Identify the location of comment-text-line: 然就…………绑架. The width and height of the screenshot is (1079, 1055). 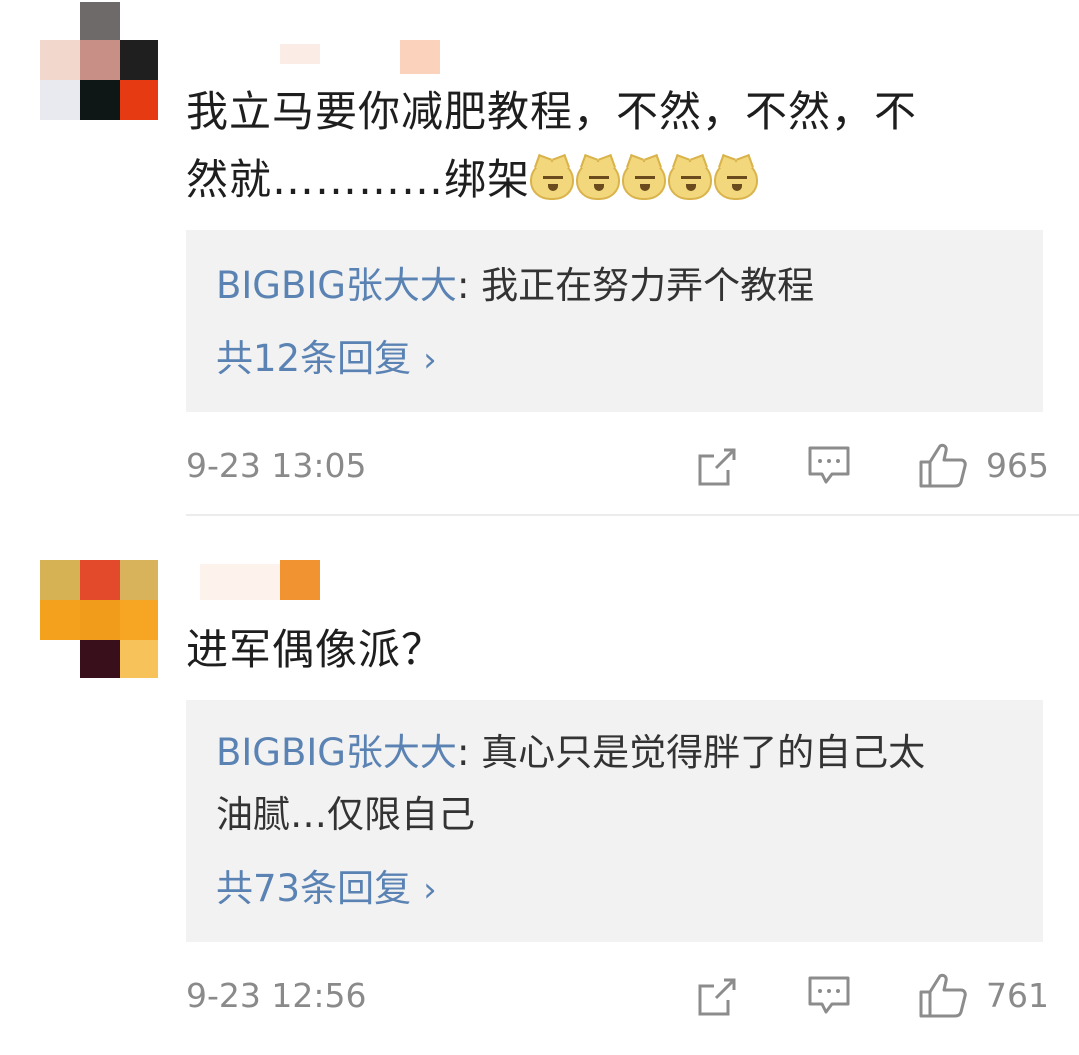
(606, 183).